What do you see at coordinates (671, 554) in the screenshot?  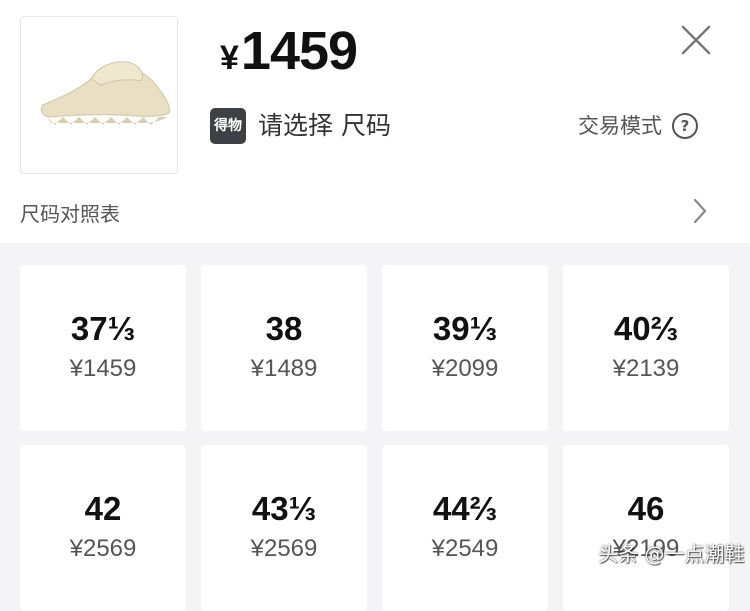 I see `watermark: 头条 @一点潮鞋` at bounding box center [671, 554].